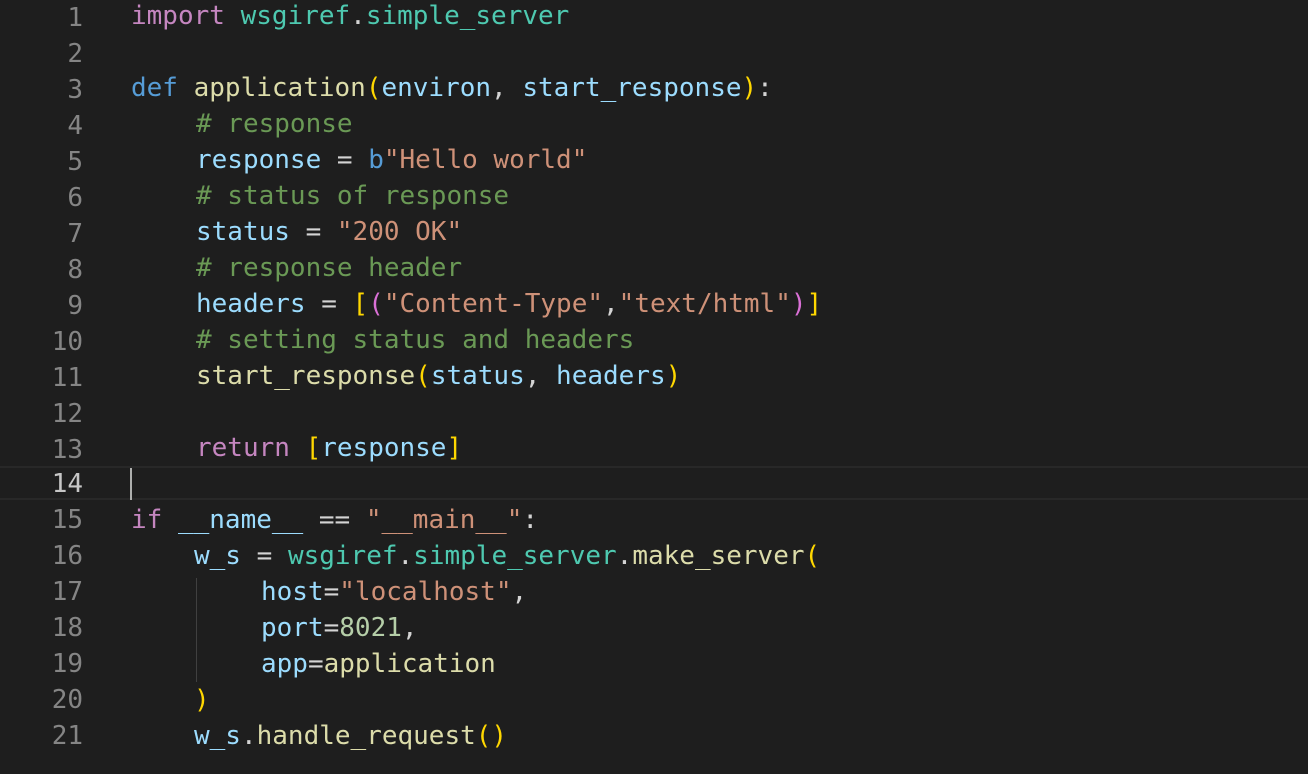 The height and width of the screenshot is (774, 1308). I want to click on code-line-10: # setting status and headers, so click(719, 340).